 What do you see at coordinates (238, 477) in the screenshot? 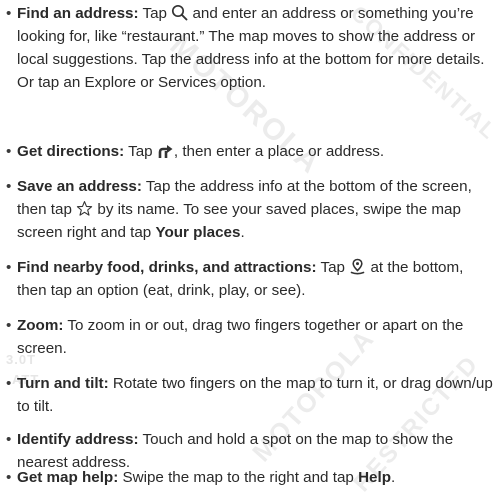
I see `tip-text: Swipe the map to the right and tap` at bounding box center [238, 477].